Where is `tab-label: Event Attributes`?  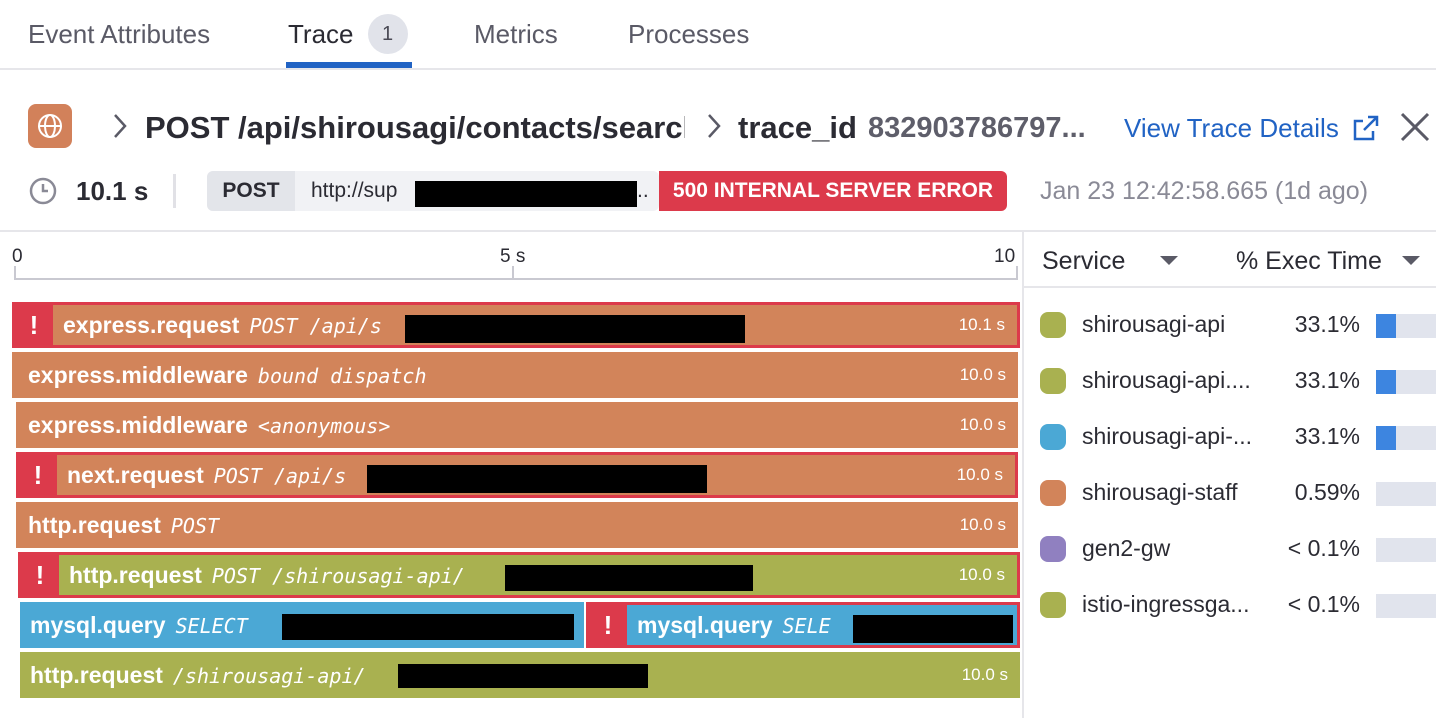
tab-label: Event Attributes is located at coordinates (119, 34).